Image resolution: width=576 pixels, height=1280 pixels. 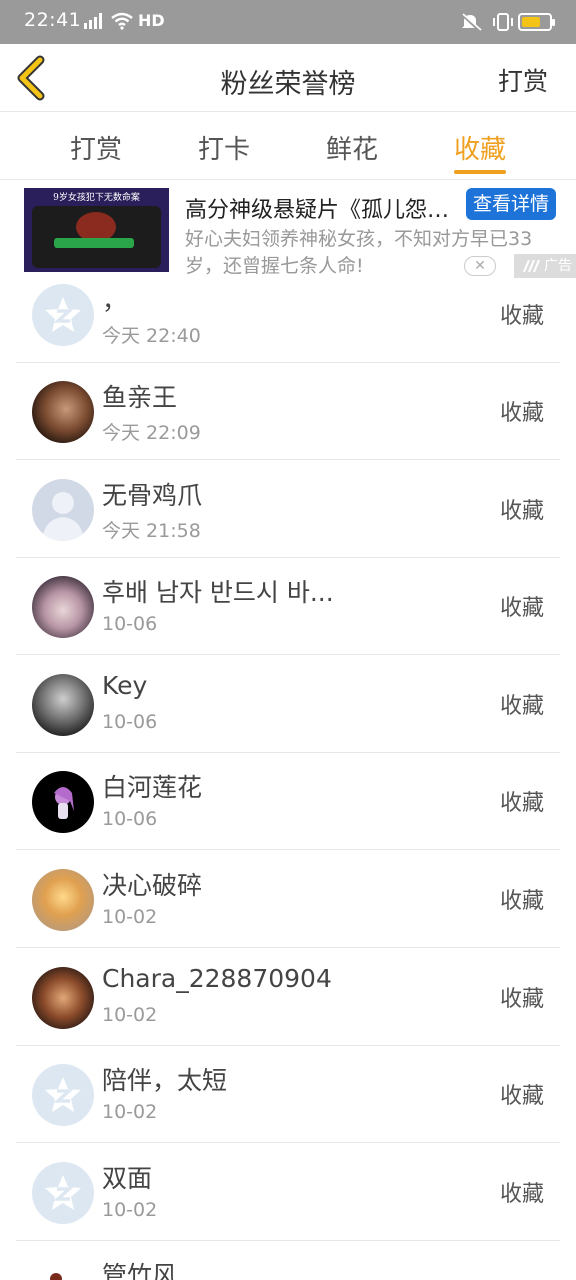 What do you see at coordinates (94, 243) in the screenshot?
I see `ad-thumb-button` at bounding box center [94, 243].